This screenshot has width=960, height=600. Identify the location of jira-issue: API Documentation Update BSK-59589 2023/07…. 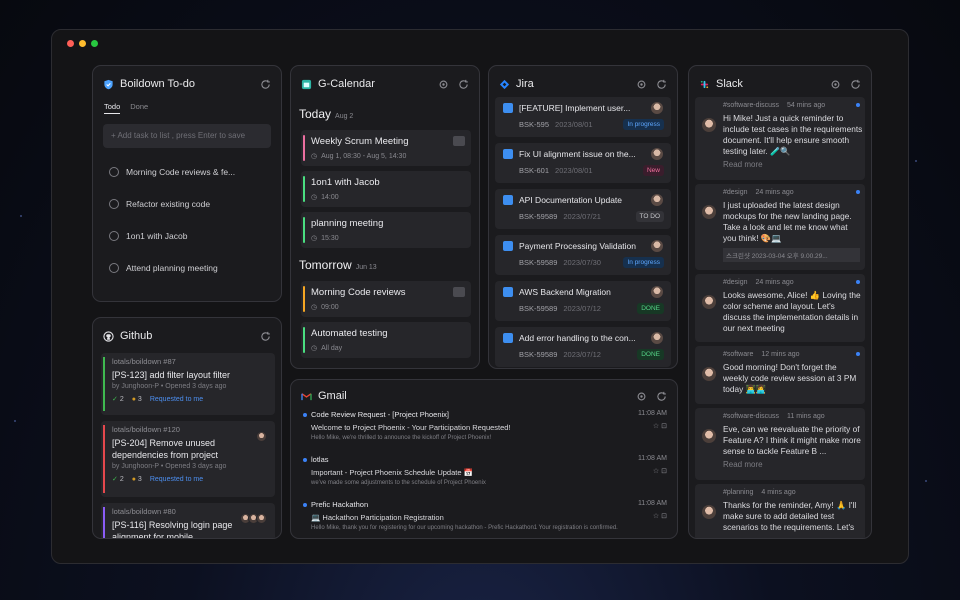
(583, 209).